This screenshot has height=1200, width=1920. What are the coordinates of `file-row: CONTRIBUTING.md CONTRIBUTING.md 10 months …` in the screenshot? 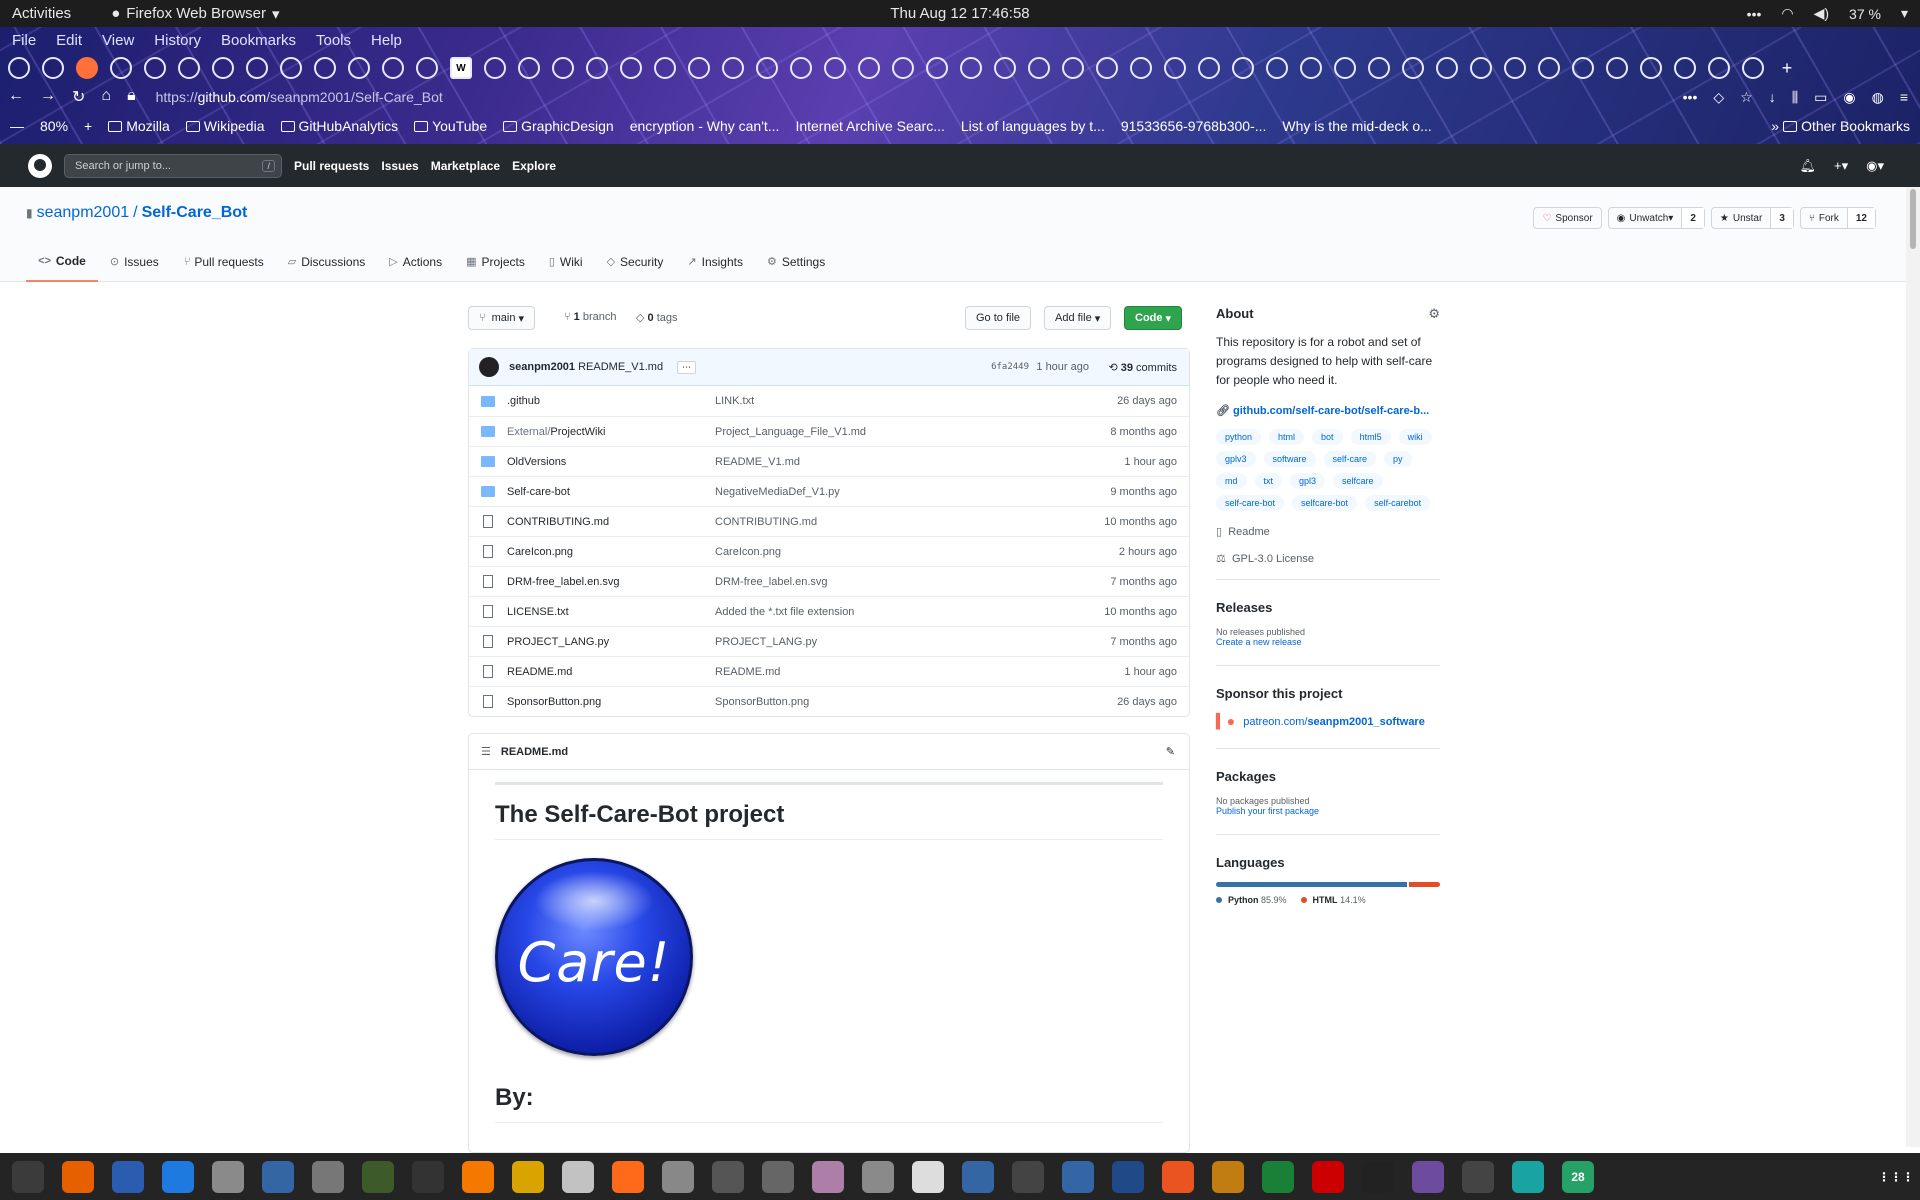 It's located at (829, 521).